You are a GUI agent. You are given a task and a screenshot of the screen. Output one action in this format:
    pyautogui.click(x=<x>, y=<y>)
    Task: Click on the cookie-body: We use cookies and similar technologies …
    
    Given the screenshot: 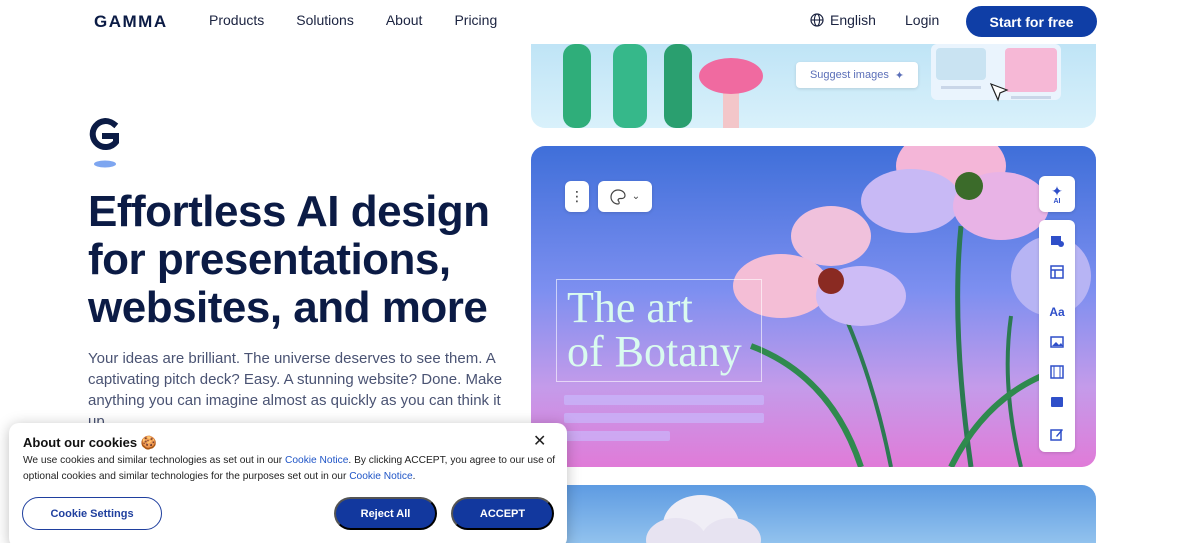 What is the action you would take?
    pyautogui.click(x=290, y=469)
    